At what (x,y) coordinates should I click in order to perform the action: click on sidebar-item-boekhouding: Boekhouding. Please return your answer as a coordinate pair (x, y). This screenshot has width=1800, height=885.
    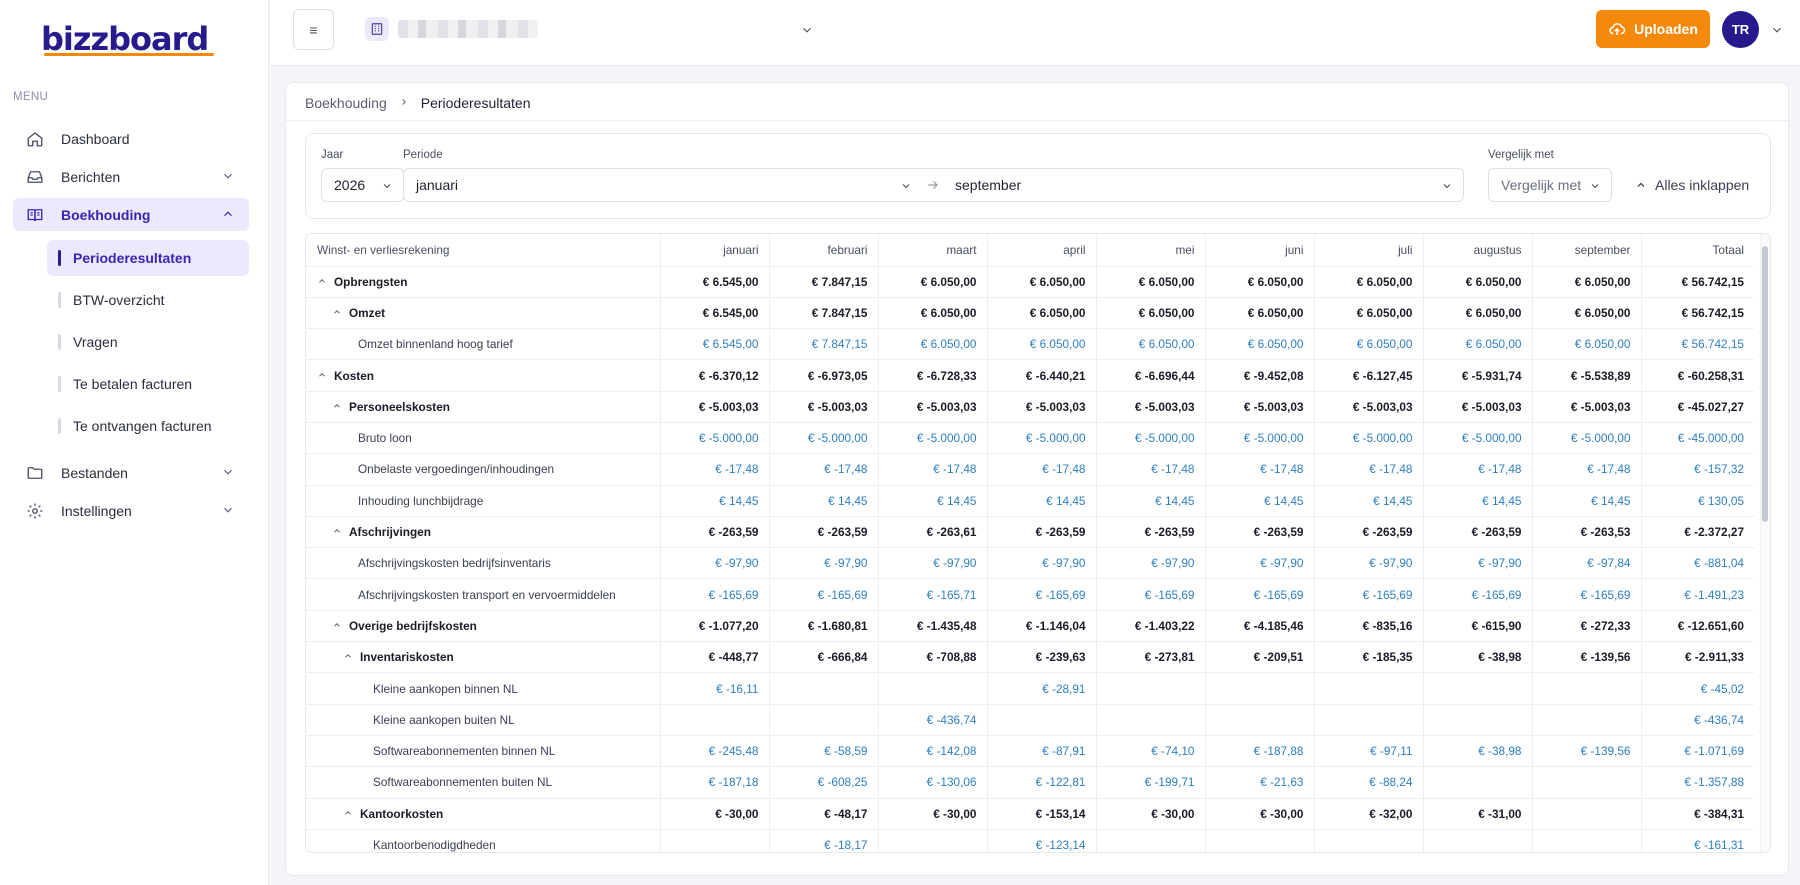
    Looking at the image, I should click on (131, 214).